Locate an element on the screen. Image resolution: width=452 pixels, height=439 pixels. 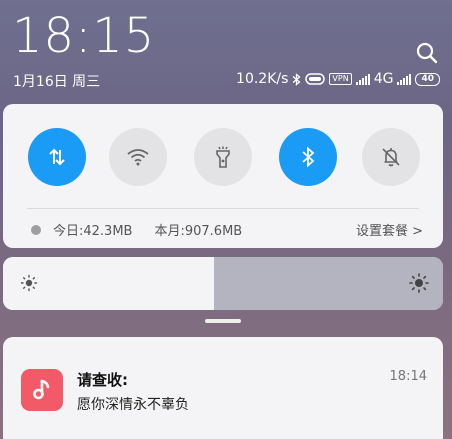
bell-off-icon is located at coordinates (391, 157).